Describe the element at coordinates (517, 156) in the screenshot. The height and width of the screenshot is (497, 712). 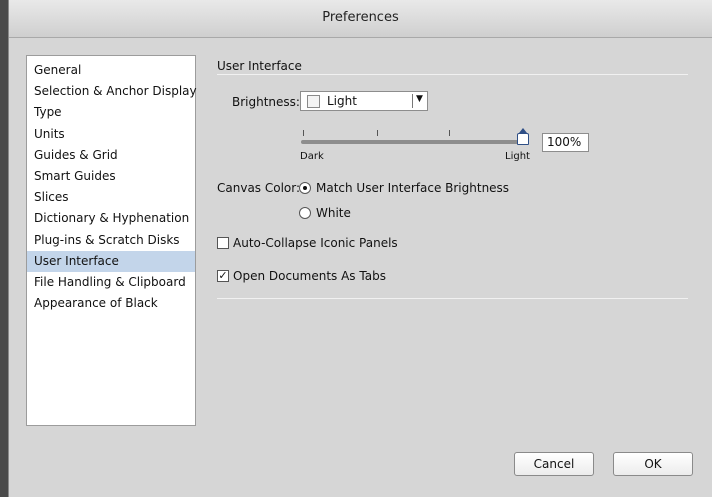
I see `slider-max-label: Light` at that location.